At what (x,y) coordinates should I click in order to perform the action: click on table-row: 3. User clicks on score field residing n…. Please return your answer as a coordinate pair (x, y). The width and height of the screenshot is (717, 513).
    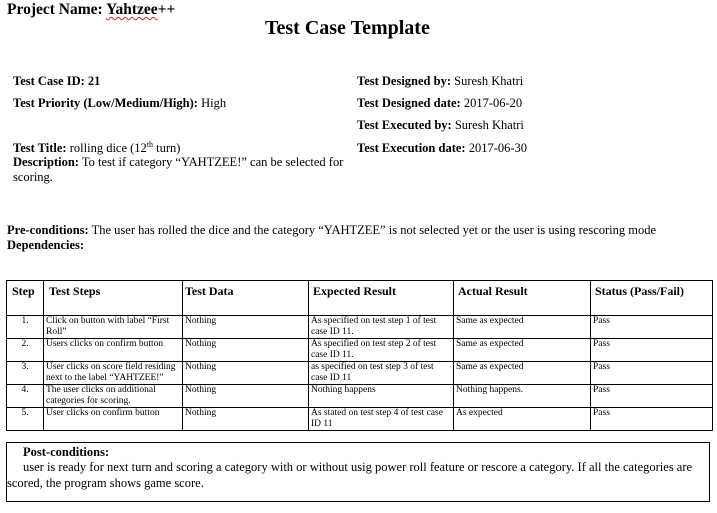
    Looking at the image, I should click on (359, 373).